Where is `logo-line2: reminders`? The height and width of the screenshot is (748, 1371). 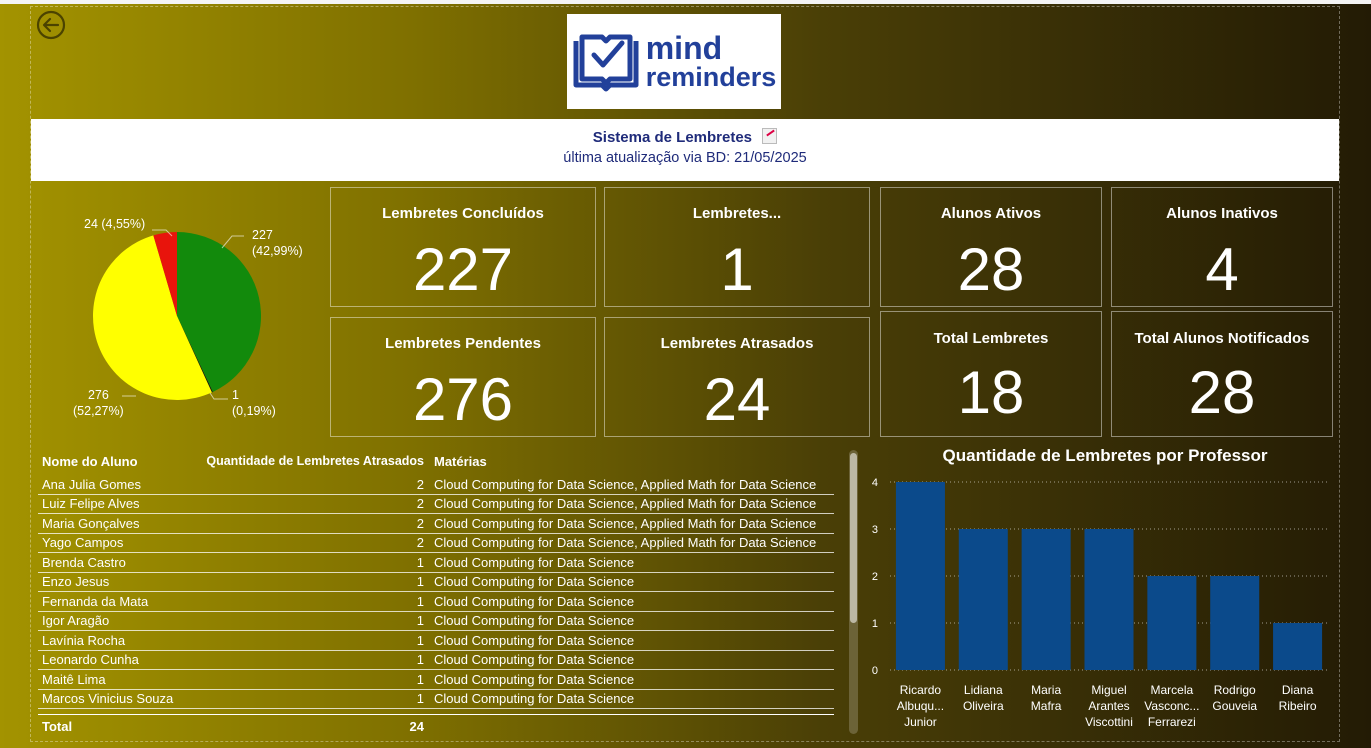
logo-line2: reminders is located at coordinates (711, 77).